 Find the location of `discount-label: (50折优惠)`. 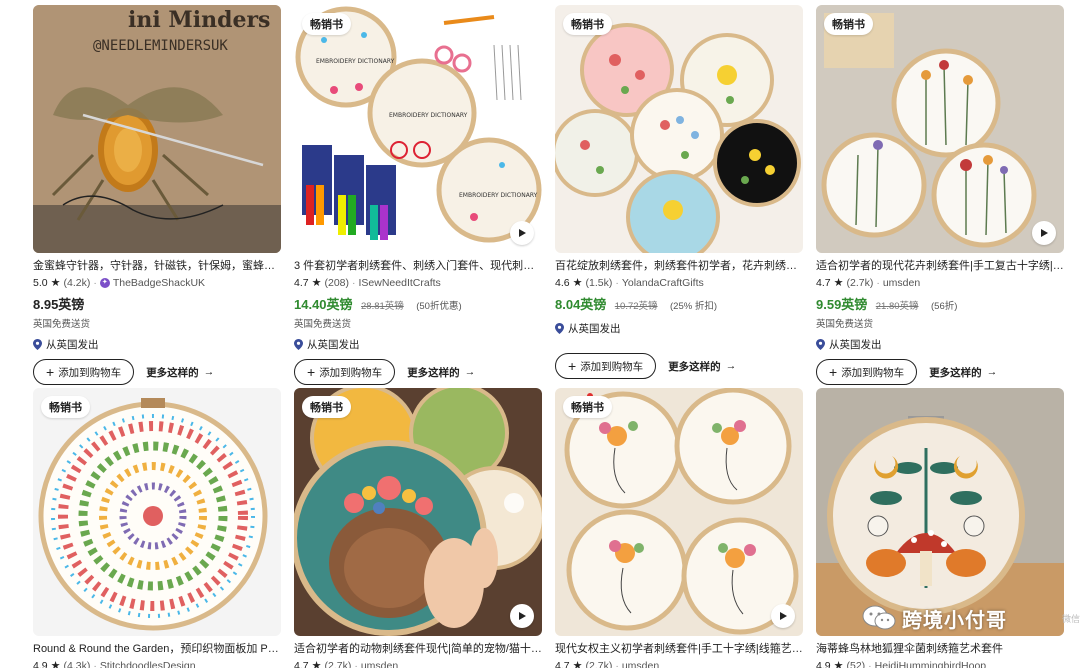

discount-label: (50折优惠) is located at coordinates (439, 306).